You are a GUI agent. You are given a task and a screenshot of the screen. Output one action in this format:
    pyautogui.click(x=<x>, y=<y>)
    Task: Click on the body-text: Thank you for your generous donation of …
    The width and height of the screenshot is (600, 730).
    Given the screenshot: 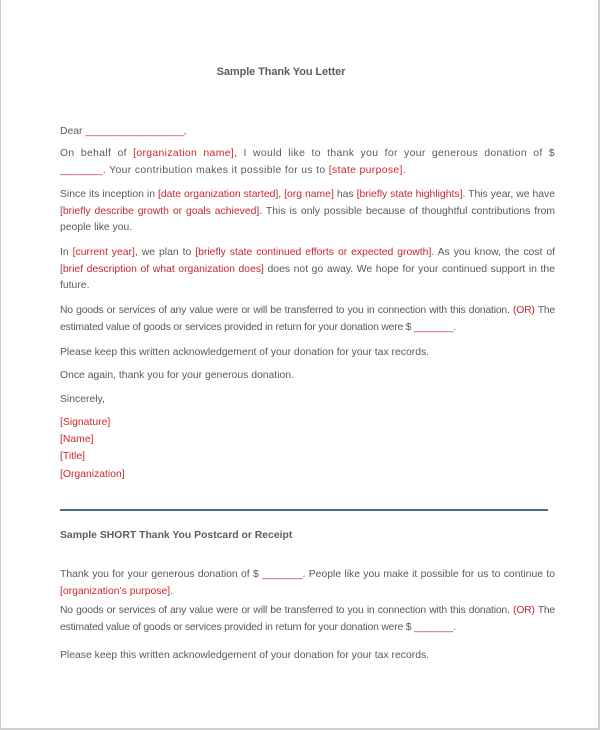 What is the action you would take?
    pyautogui.click(x=161, y=574)
    